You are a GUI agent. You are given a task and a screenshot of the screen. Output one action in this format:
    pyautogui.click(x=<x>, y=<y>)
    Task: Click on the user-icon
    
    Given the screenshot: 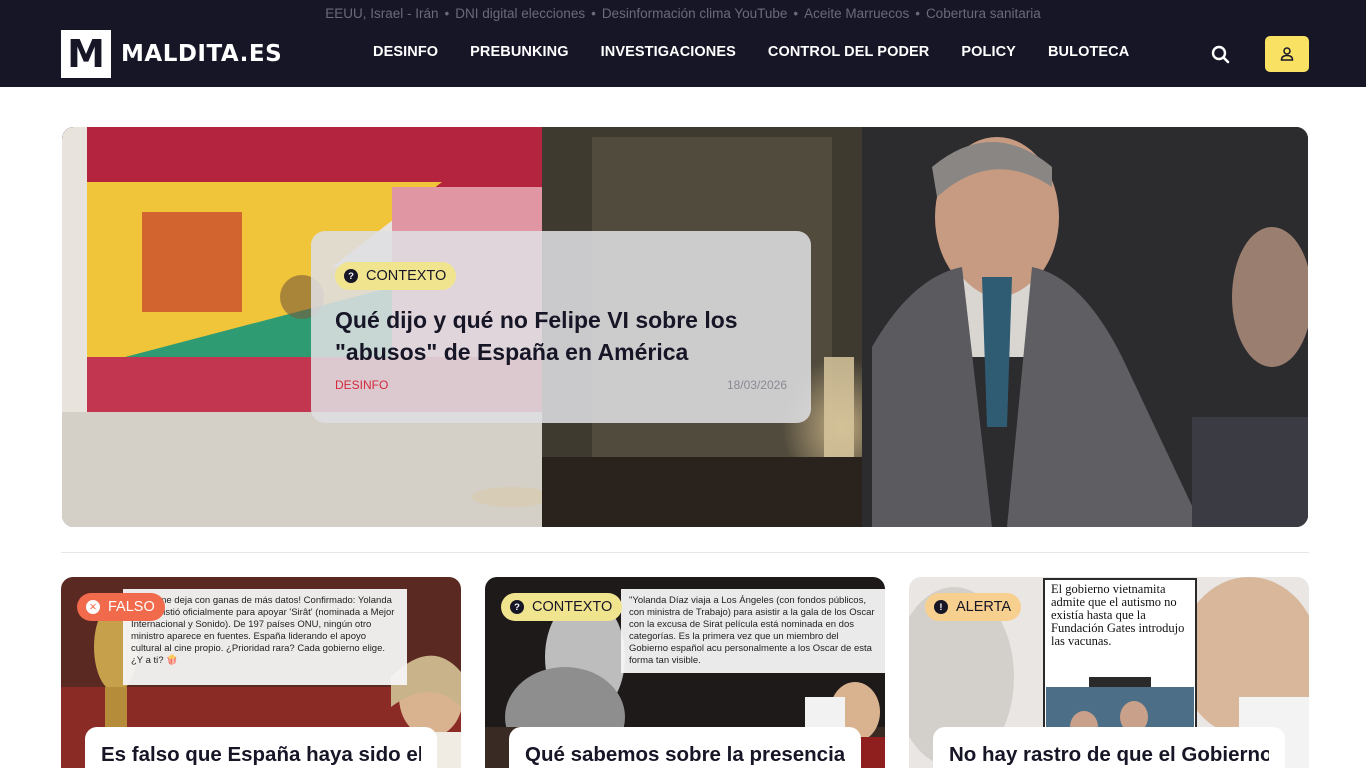 What is the action you would take?
    pyautogui.click(x=1287, y=54)
    